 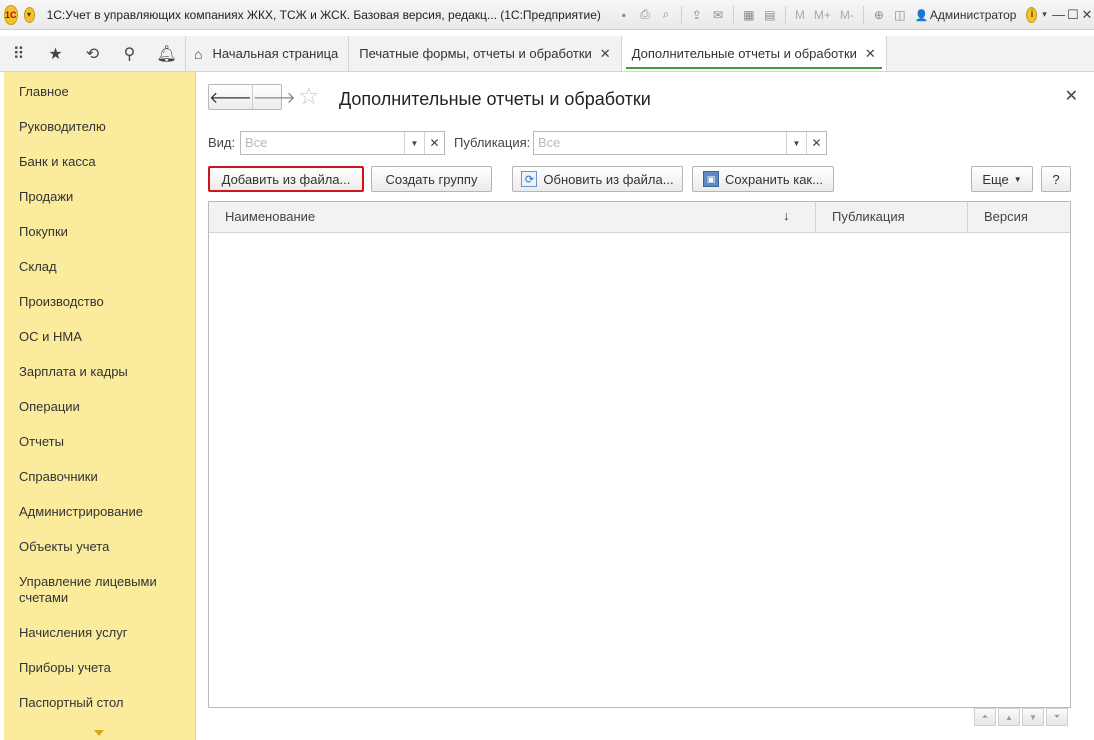 What do you see at coordinates (891, 217) in the screenshot?
I see `column-header-publication: Публикация` at bounding box center [891, 217].